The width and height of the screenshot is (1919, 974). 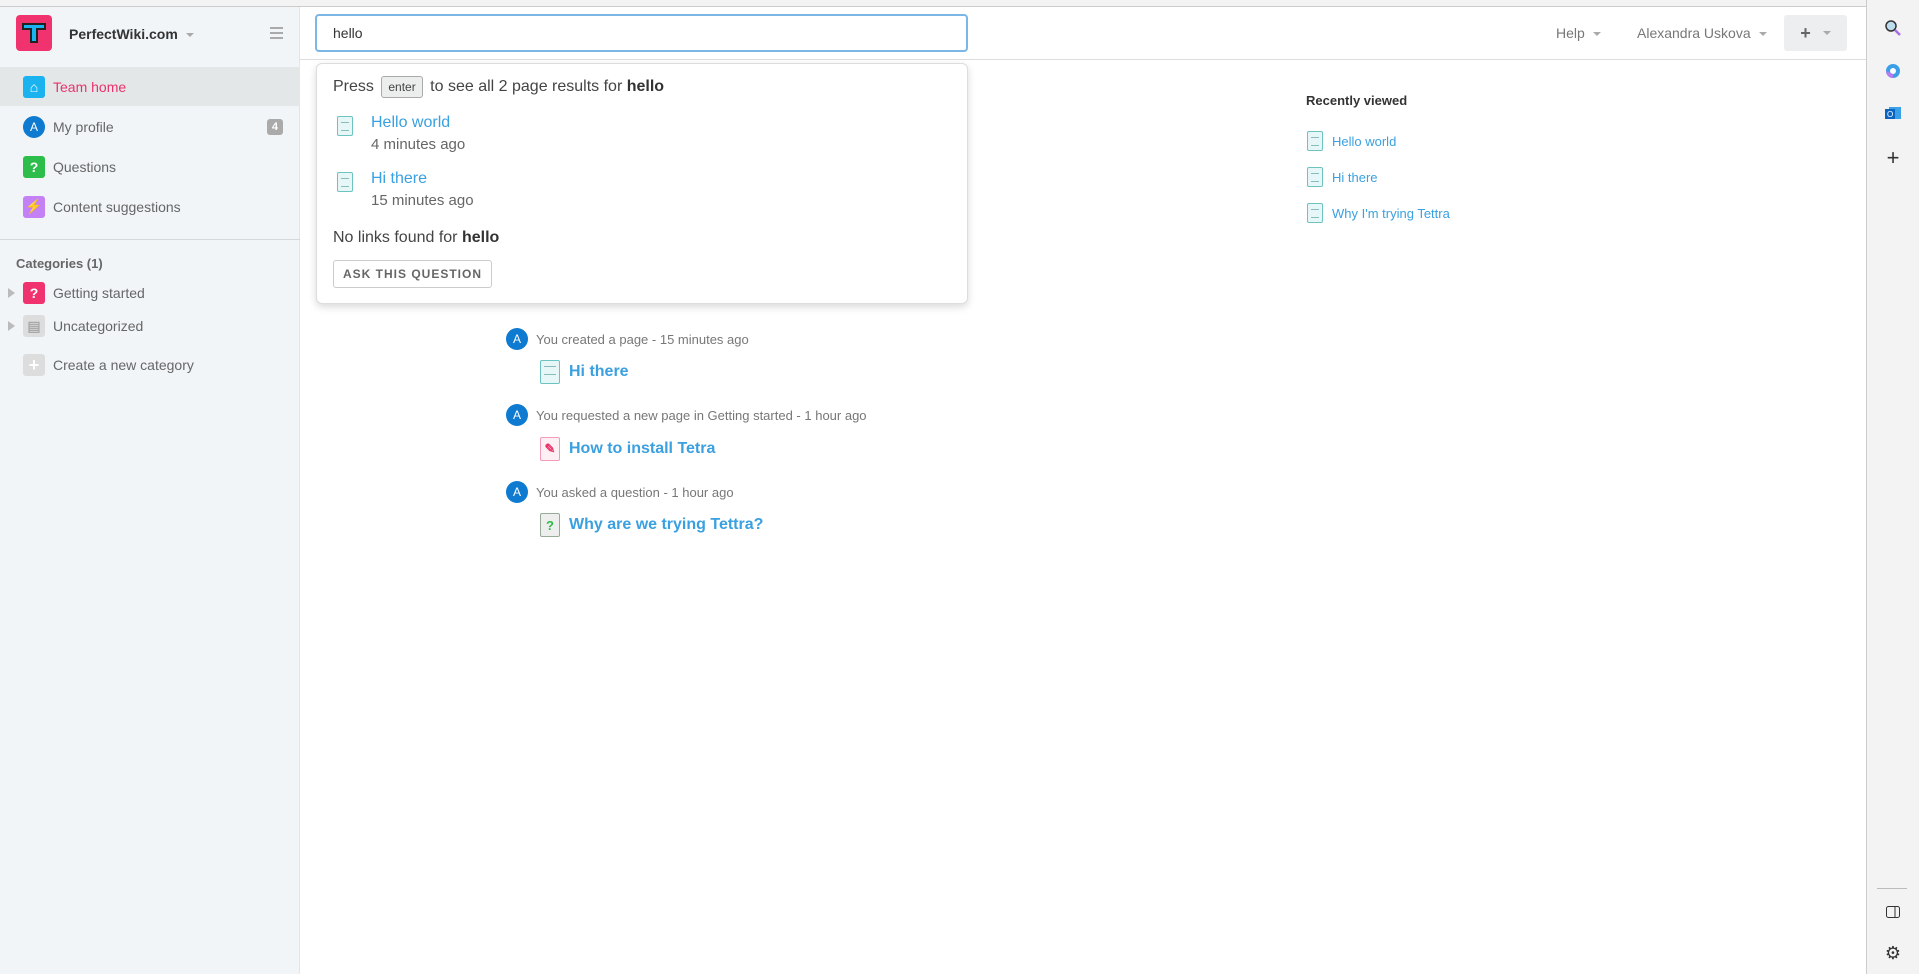 I want to click on sidebar-item-label: Team home, so click(x=90, y=86).